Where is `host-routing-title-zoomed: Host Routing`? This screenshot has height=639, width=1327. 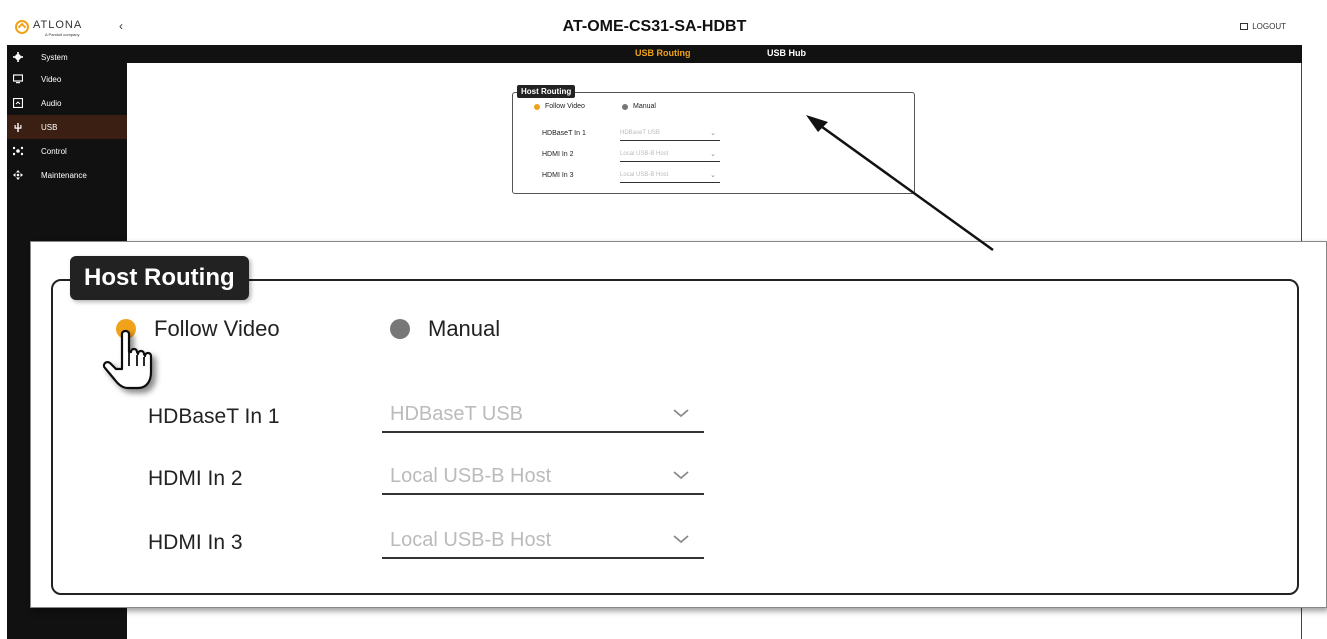
host-routing-title-zoomed: Host Routing is located at coordinates (159, 278).